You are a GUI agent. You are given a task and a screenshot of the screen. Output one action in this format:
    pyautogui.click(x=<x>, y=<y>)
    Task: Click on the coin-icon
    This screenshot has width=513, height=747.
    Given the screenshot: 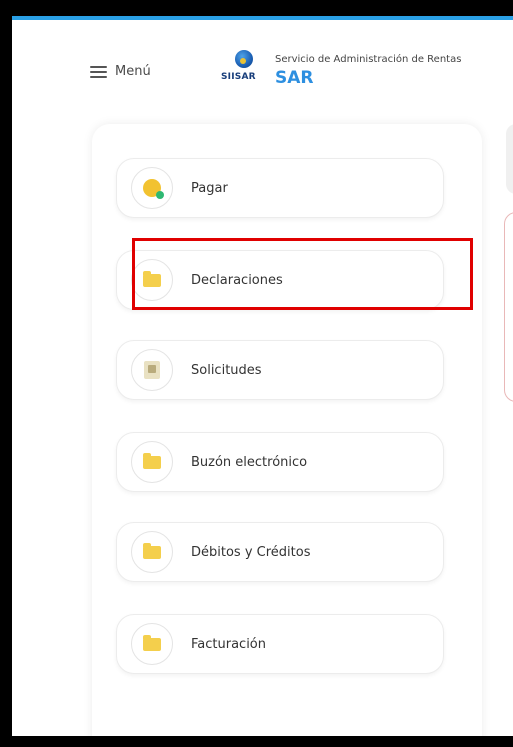 What is the action you would take?
    pyautogui.click(x=153, y=189)
    